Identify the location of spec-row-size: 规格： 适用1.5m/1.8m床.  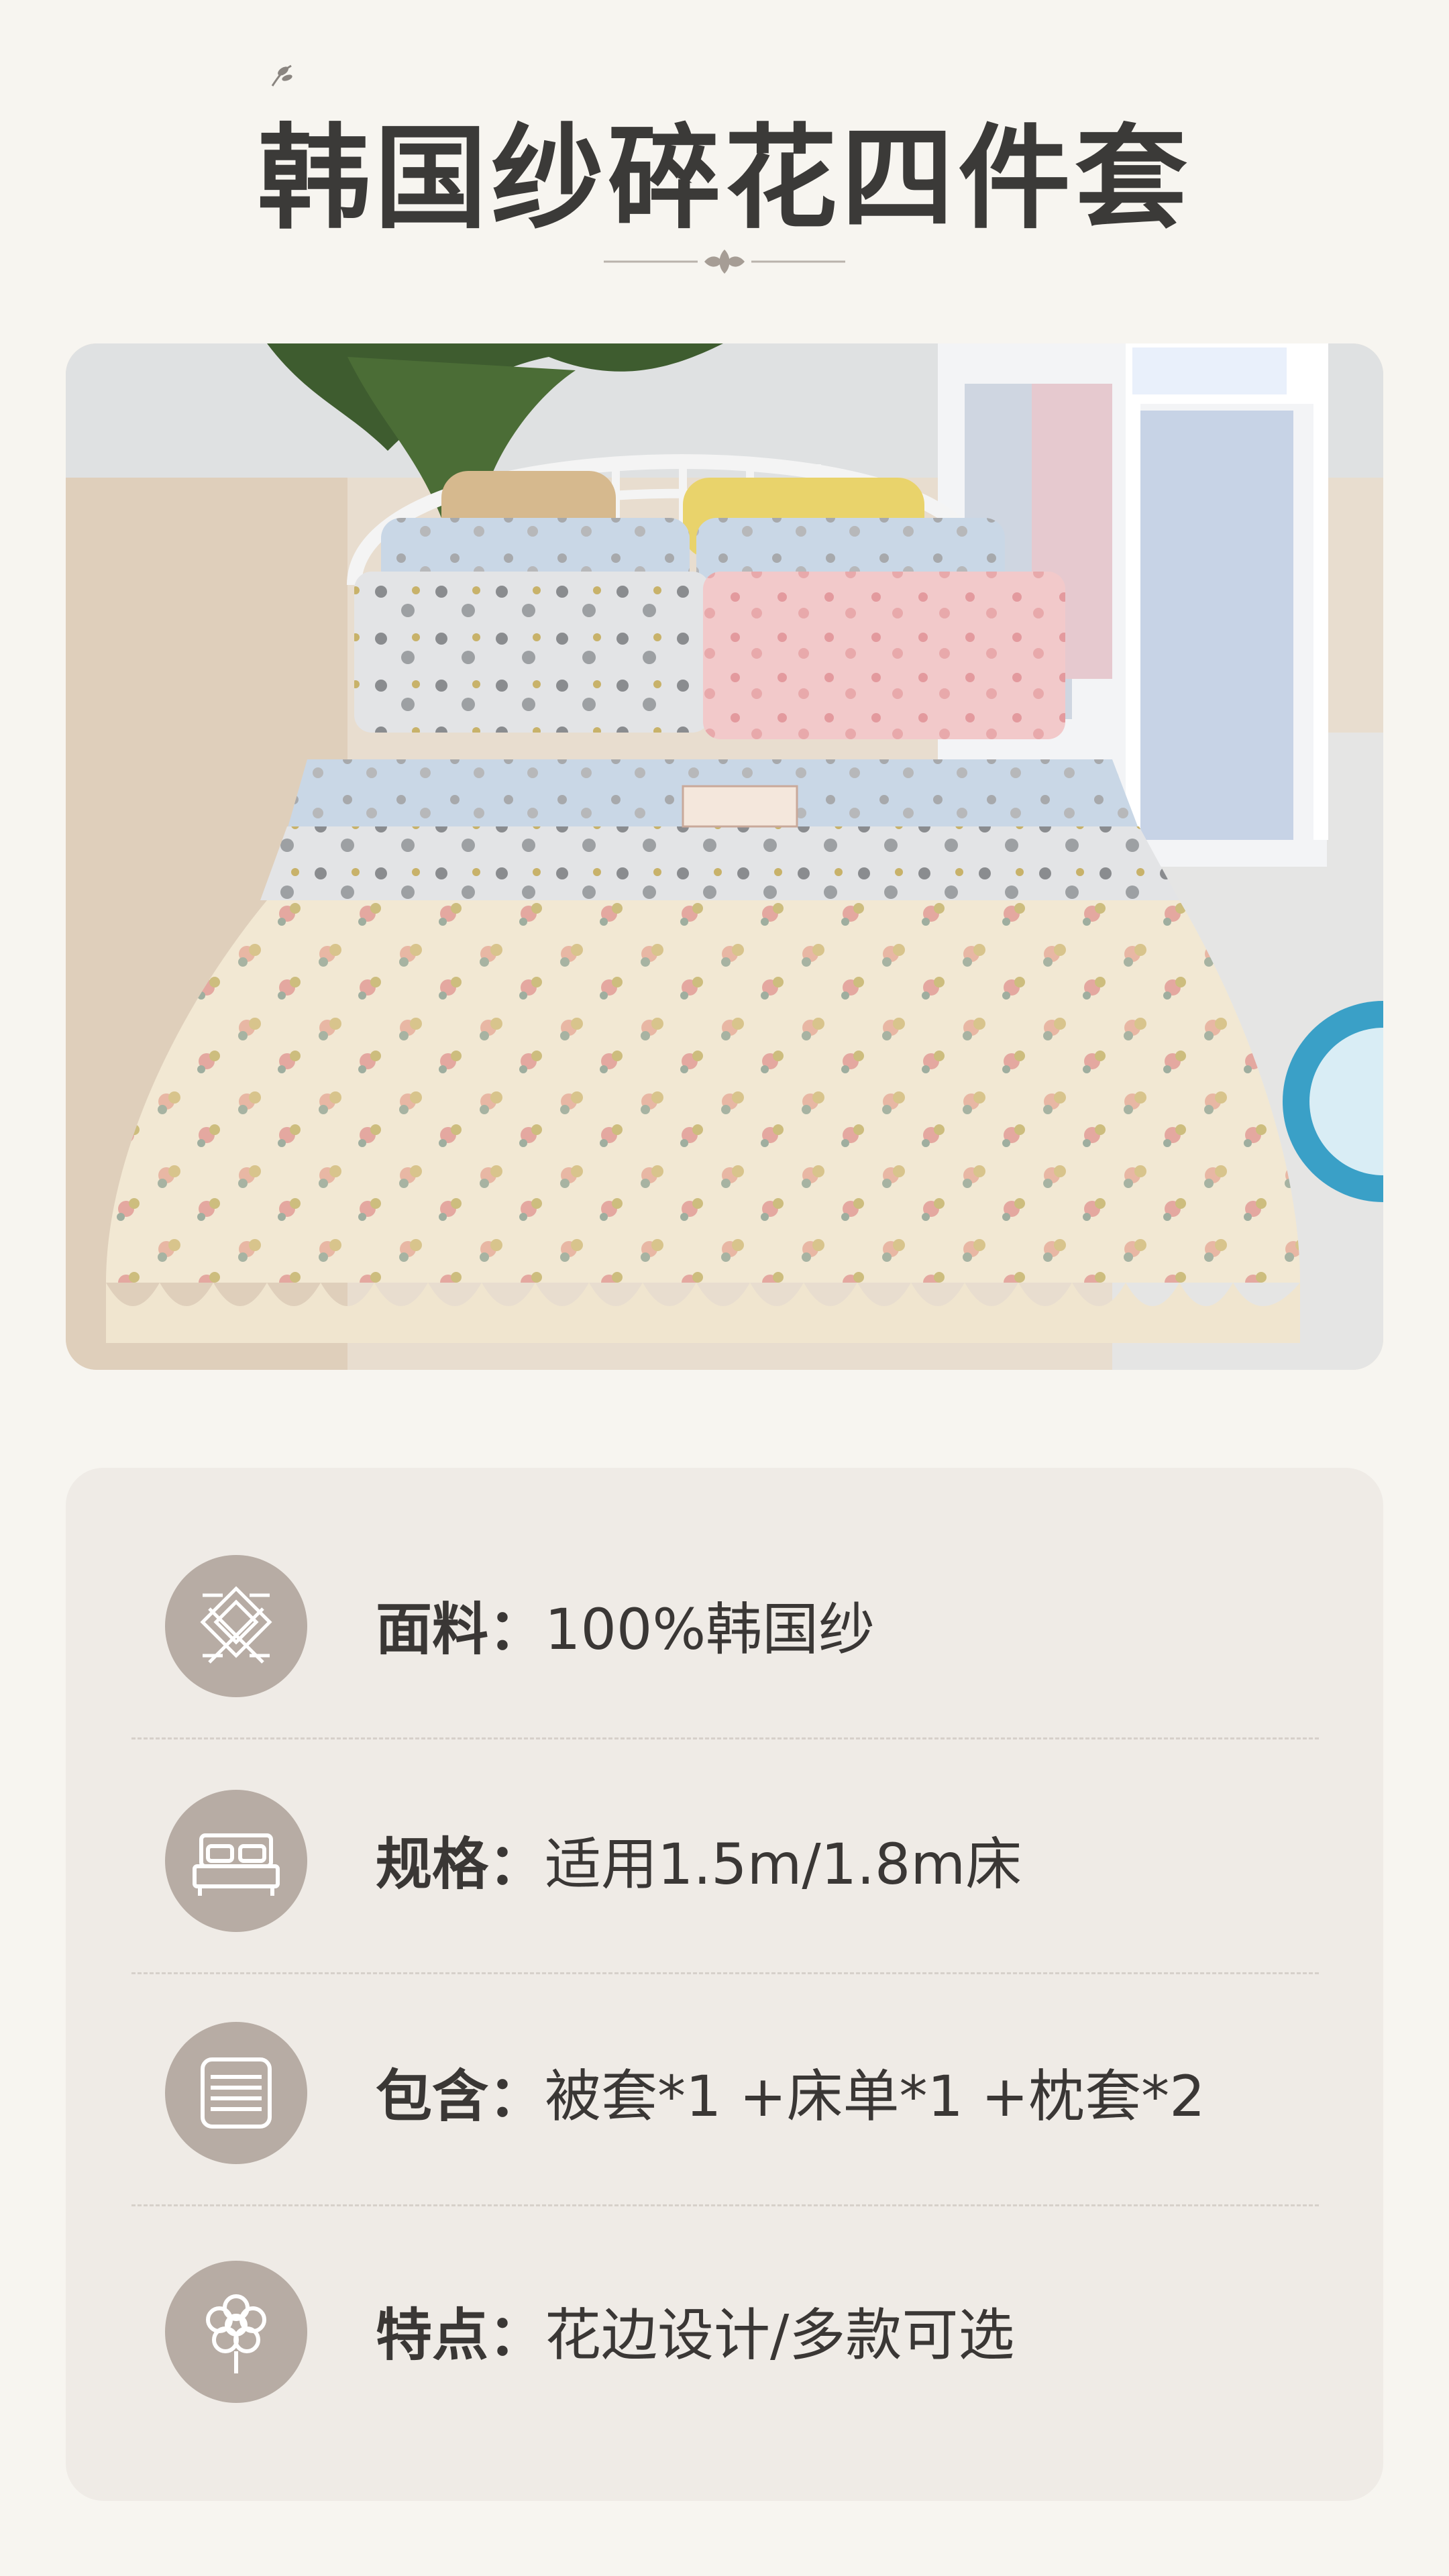
(724, 1859).